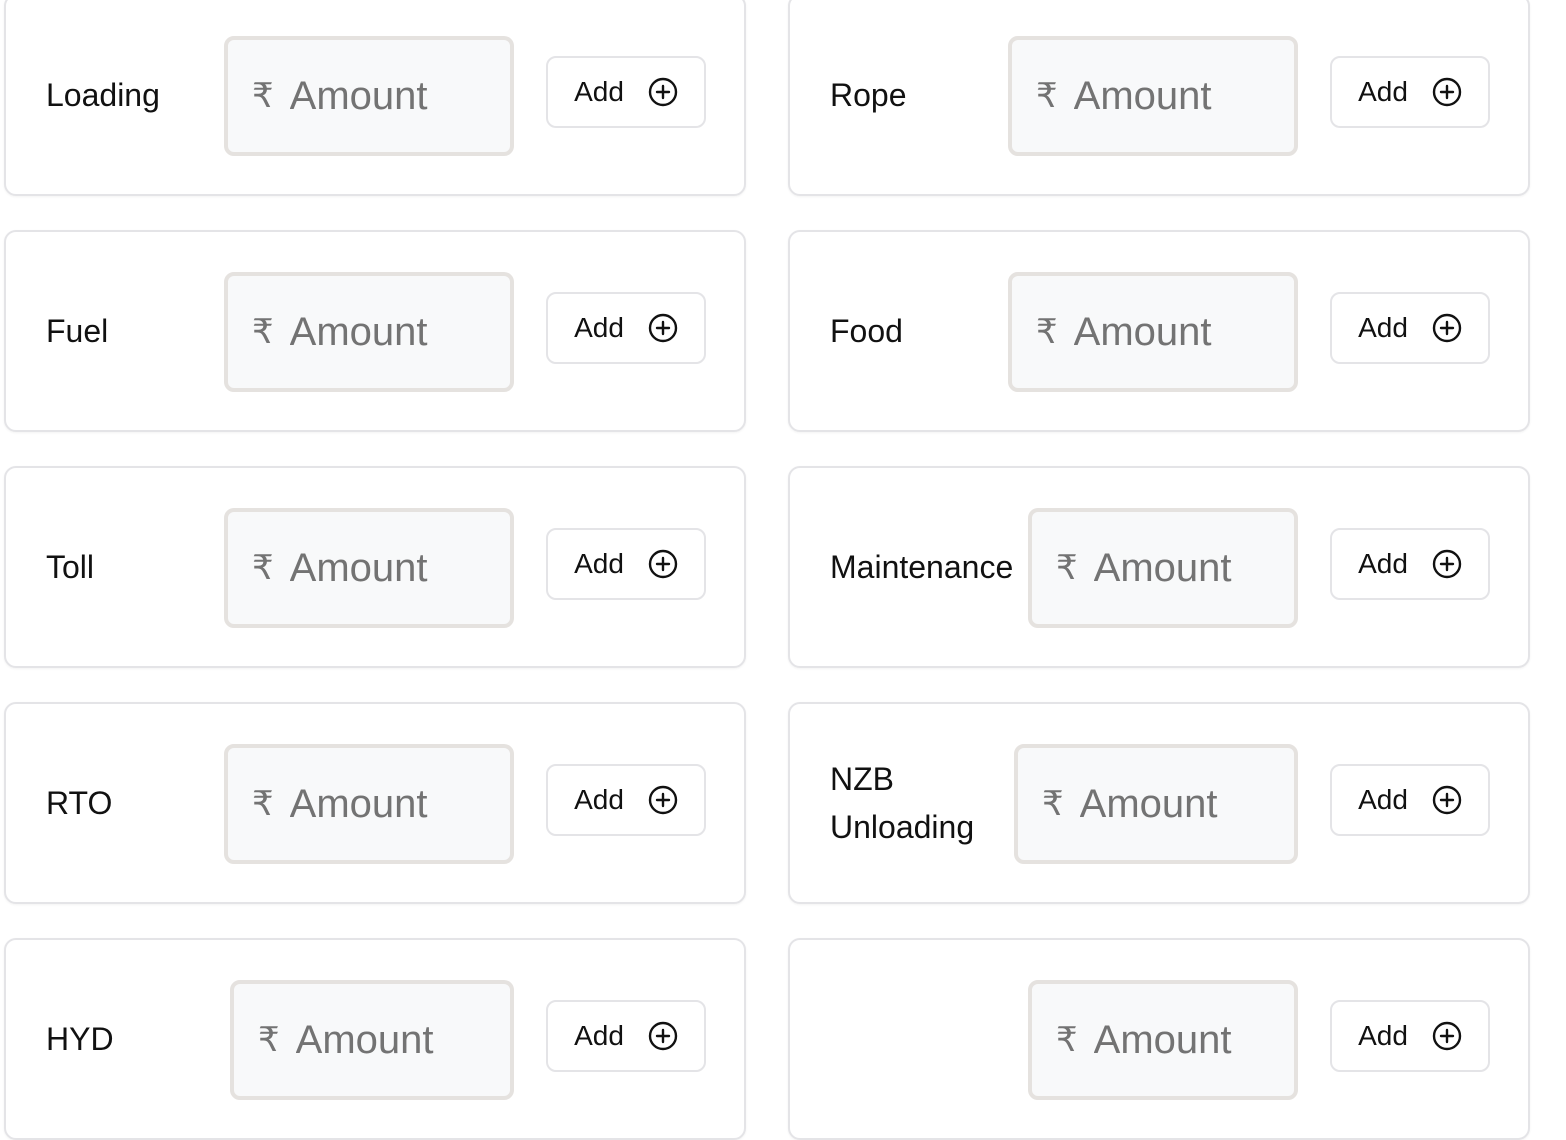 Image resolution: width=1566 pixels, height=1140 pixels. Describe the element at coordinates (103, 95) in the screenshot. I see `expense-label: Loading` at that location.